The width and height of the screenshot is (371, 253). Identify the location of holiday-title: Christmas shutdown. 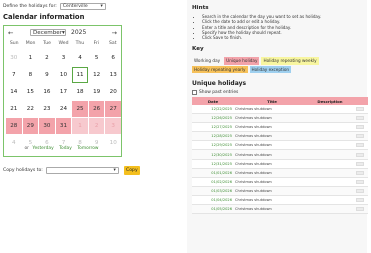
(253, 145).